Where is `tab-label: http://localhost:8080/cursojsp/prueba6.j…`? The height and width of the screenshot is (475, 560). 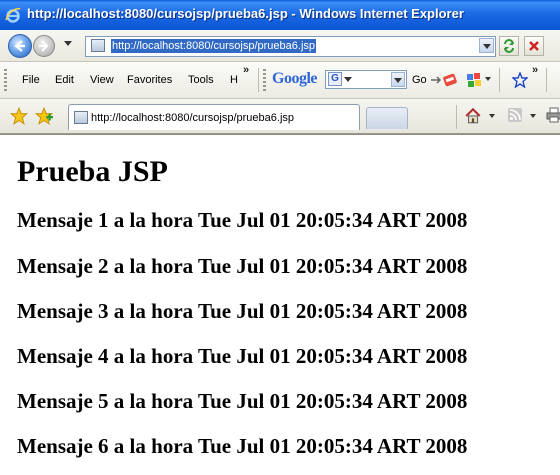 tab-label: http://localhost:8080/cursojsp/prueba6.j… is located at coordinates (193, 118).